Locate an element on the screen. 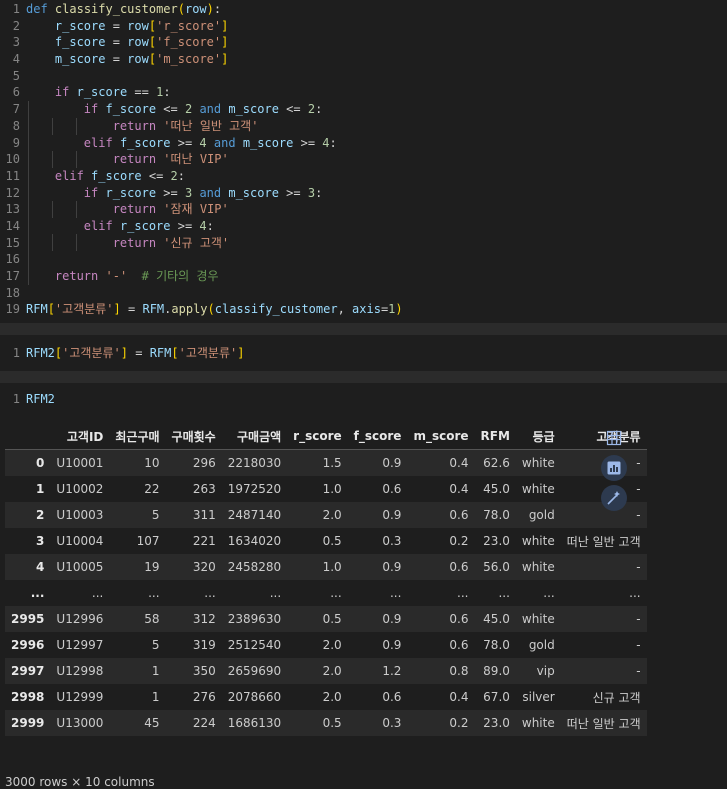 This screenshot has width=727, height=789. code-line: 14 elif r_score >= 4: is located at coordinates (363, 226).